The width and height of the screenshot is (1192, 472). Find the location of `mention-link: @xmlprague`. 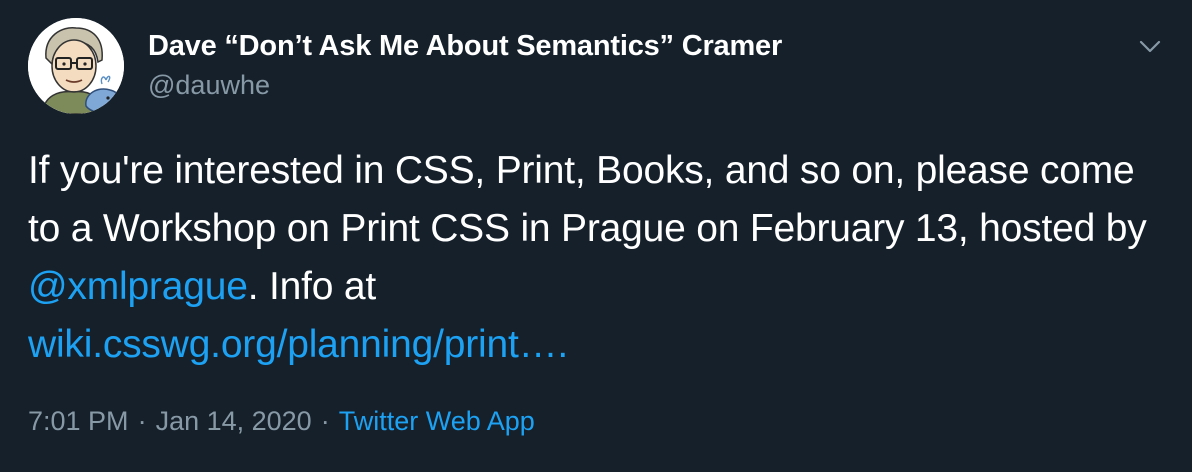

mention-link: @xmlprague is located at coordinates (138, 286).